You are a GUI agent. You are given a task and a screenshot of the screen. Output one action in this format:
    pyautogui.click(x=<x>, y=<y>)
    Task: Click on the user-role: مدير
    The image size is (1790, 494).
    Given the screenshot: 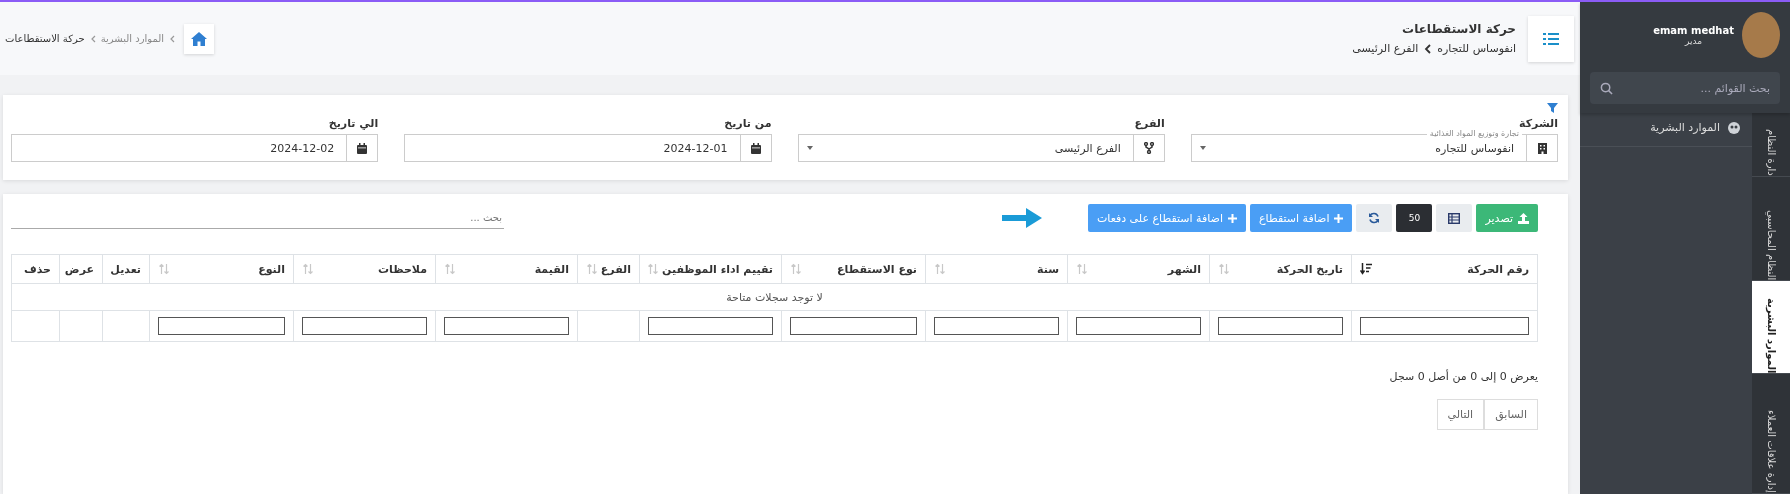 What is the action you would take?
    pyautogui.click(x=1694, y=40)
    